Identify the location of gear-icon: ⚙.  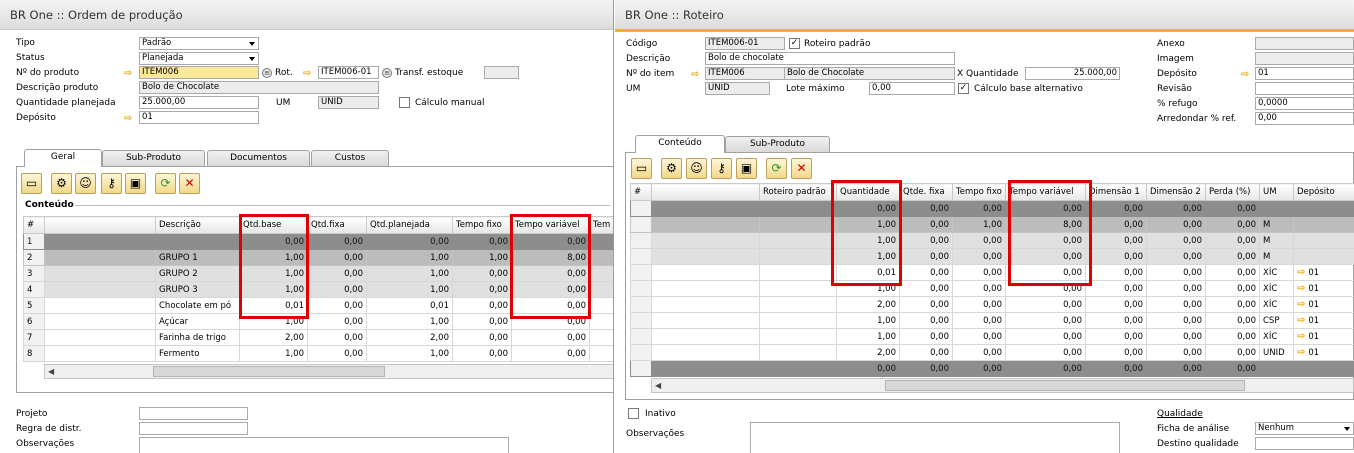
(671, 168).